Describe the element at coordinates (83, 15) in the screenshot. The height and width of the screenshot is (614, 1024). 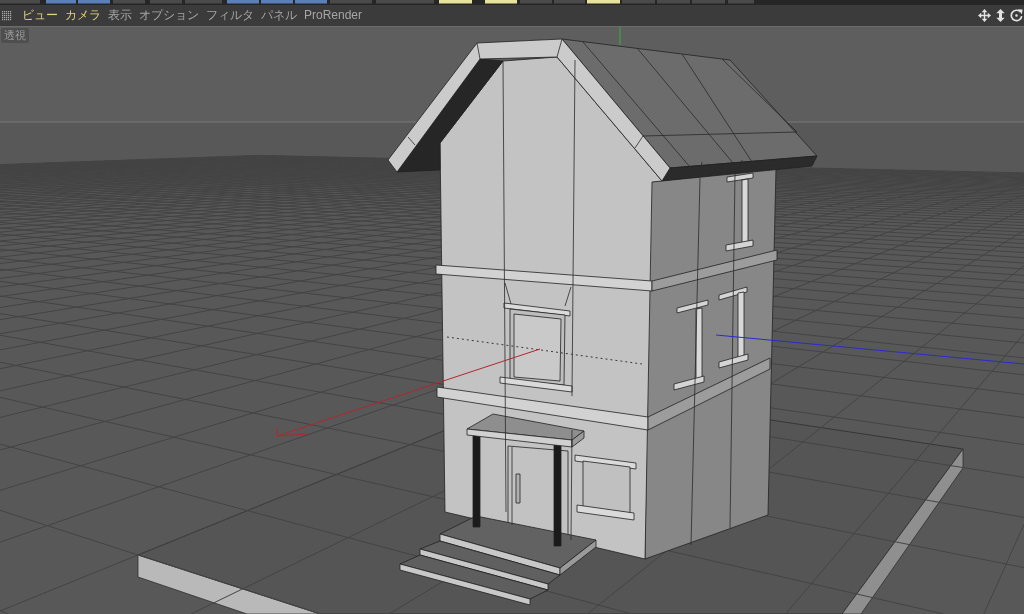
I see `menu-item: カメラ` at that location.